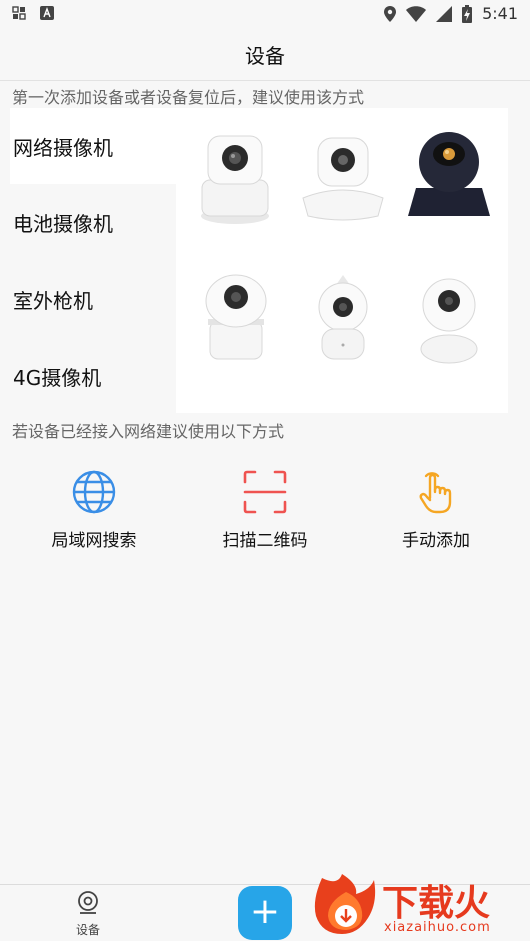 Image resolution: width=530 pixels, height=941 pixels. I want to click on category-outdoor-bullet: 室外枪机, so click(93, 299).